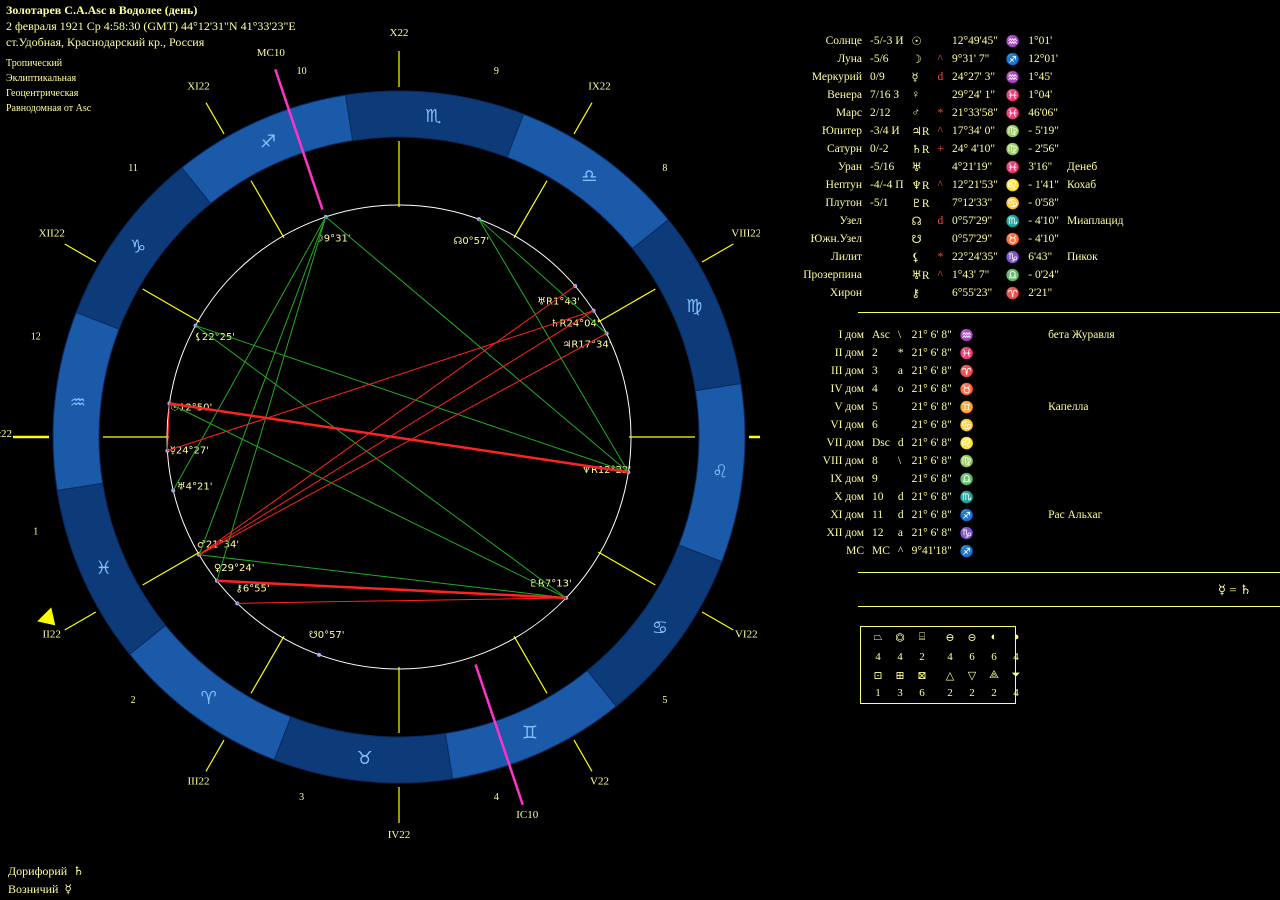 This screenshot has height=900, width=1280. What do you see at coordinates (967, 354) in the screenshot?
I see `house-cell: ♓` at bounding box center [967, 354].